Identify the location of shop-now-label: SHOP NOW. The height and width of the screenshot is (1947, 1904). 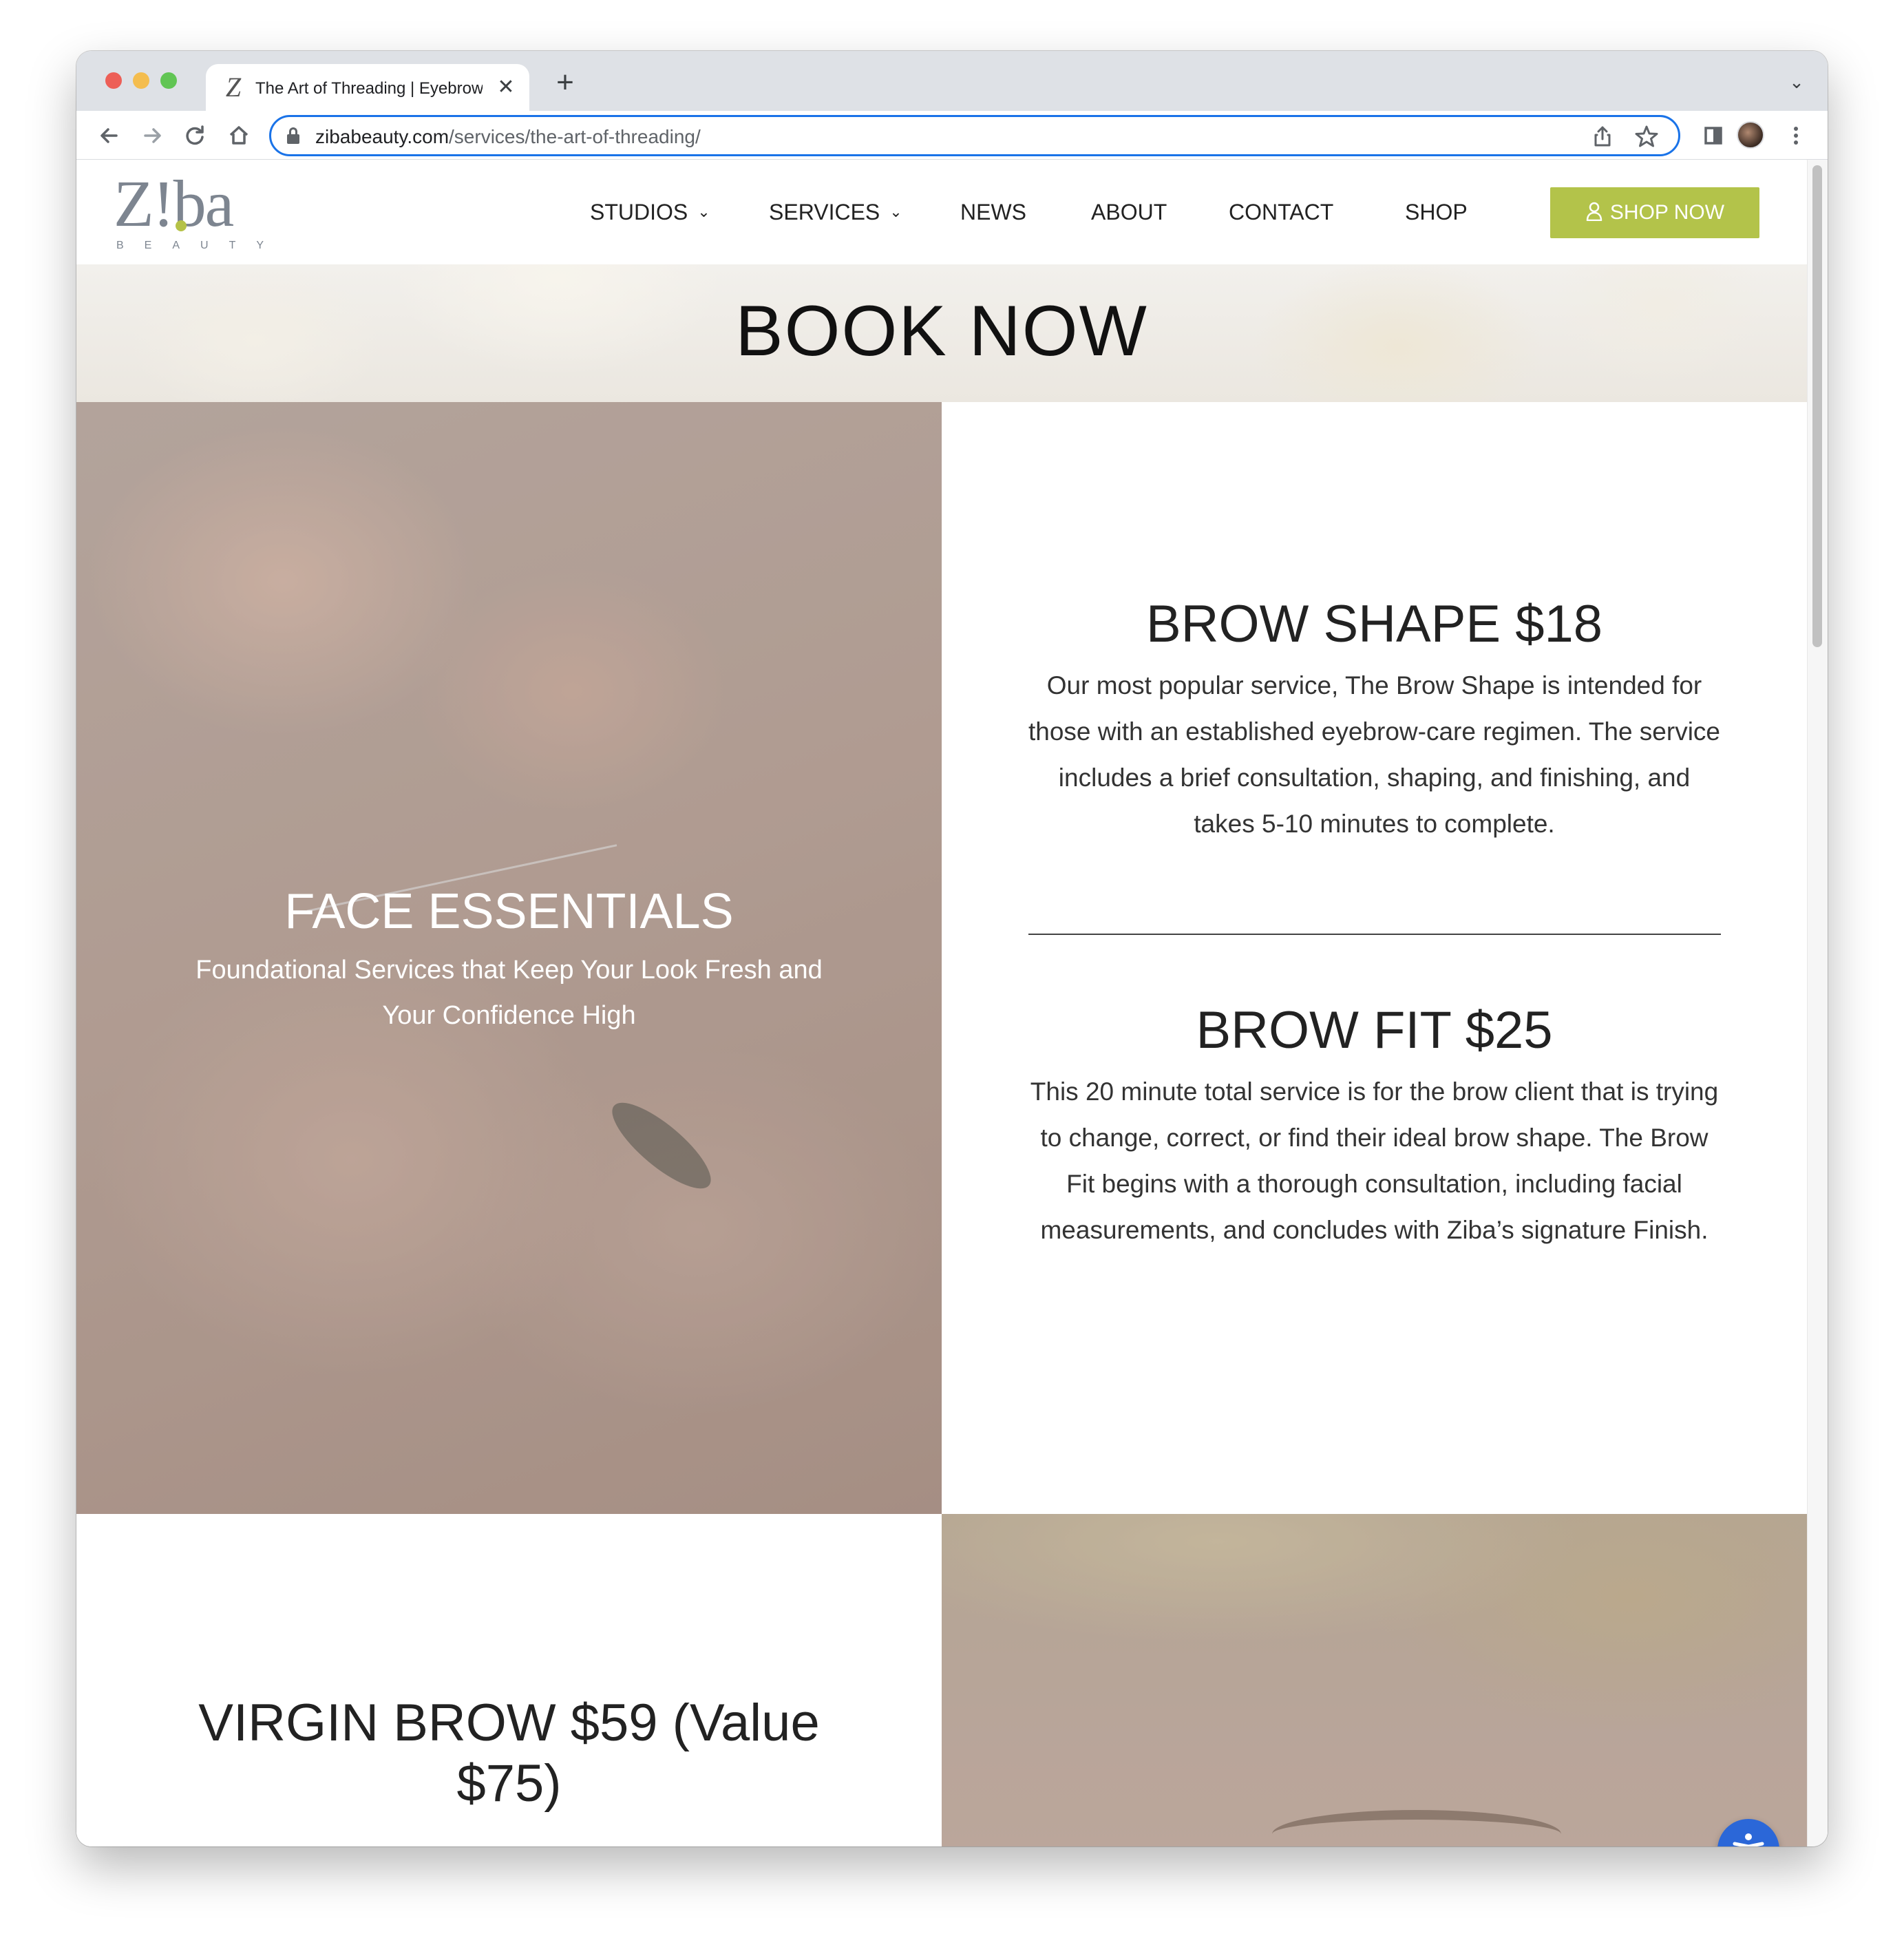
(1667, 213).